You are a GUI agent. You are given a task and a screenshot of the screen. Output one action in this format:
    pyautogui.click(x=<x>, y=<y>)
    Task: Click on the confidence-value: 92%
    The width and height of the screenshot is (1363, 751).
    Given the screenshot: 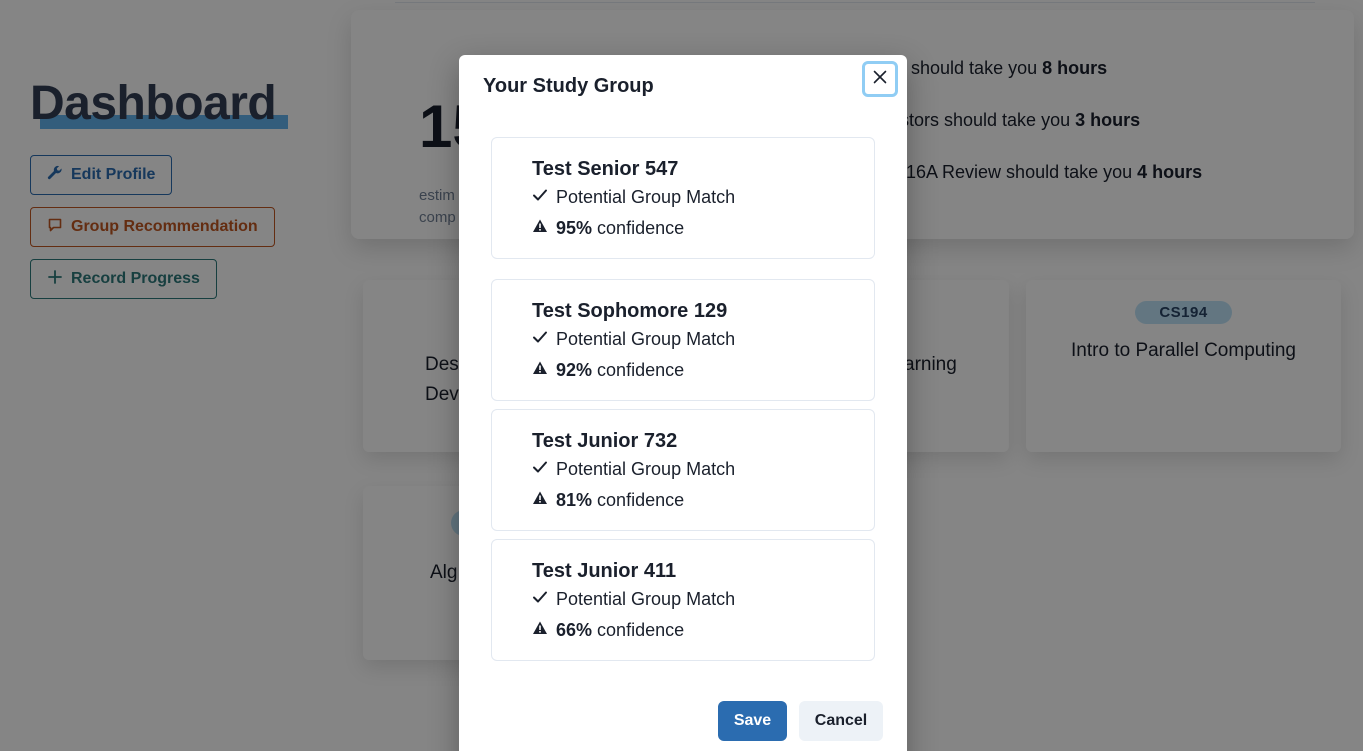 What is the action you would take?
    pyautogui.click(x=574, y=370)
    